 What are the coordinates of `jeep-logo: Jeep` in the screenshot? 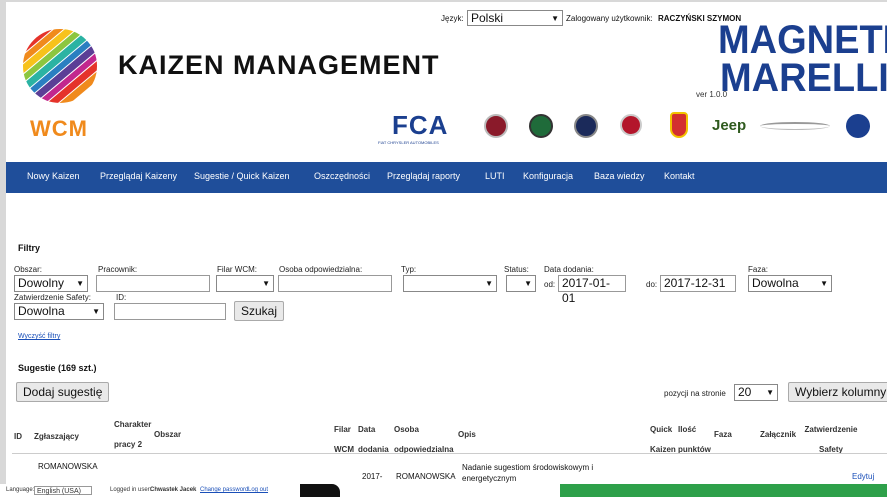 It's located at (729, 125).